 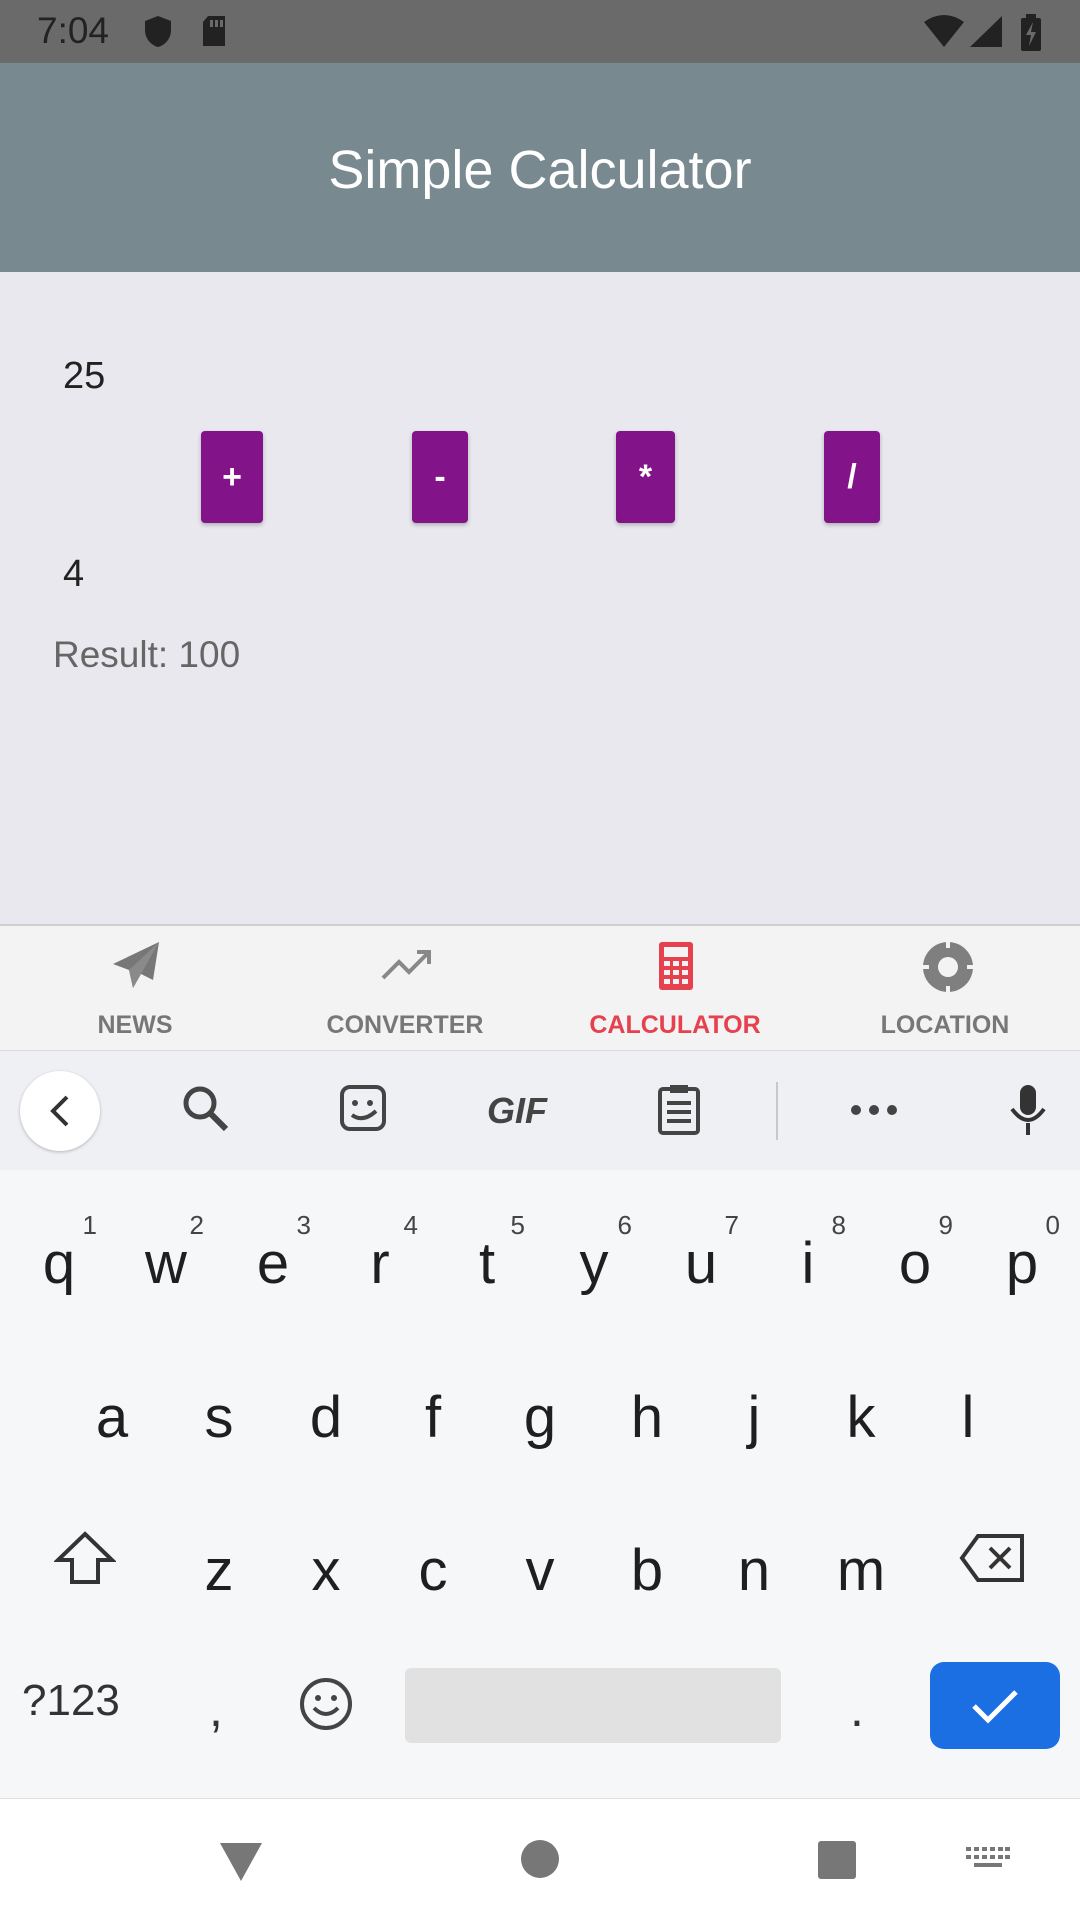 I want to click on status-bar: 7:04, so click(x=540, y=31).